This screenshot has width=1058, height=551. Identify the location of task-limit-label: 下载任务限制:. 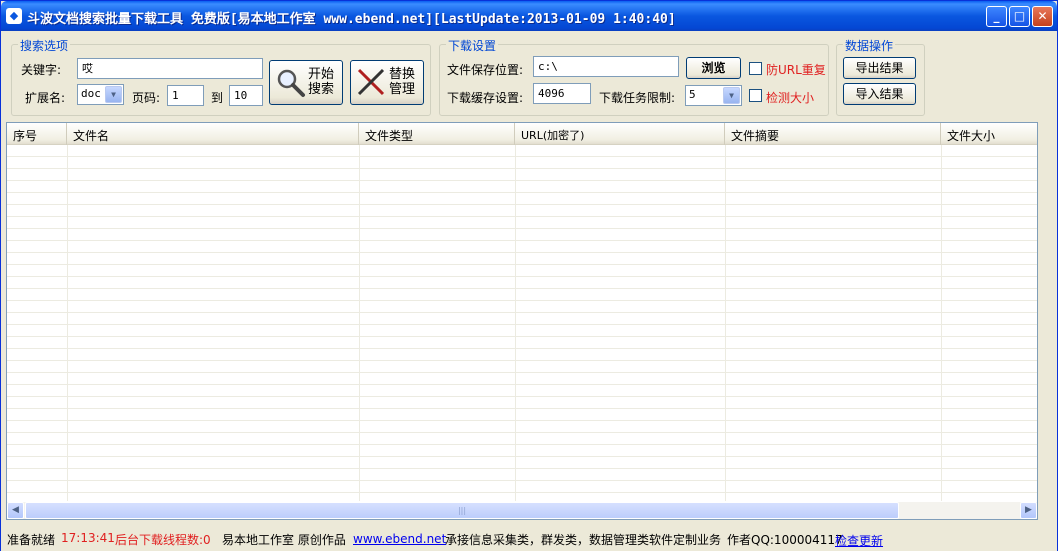
(637, 98).